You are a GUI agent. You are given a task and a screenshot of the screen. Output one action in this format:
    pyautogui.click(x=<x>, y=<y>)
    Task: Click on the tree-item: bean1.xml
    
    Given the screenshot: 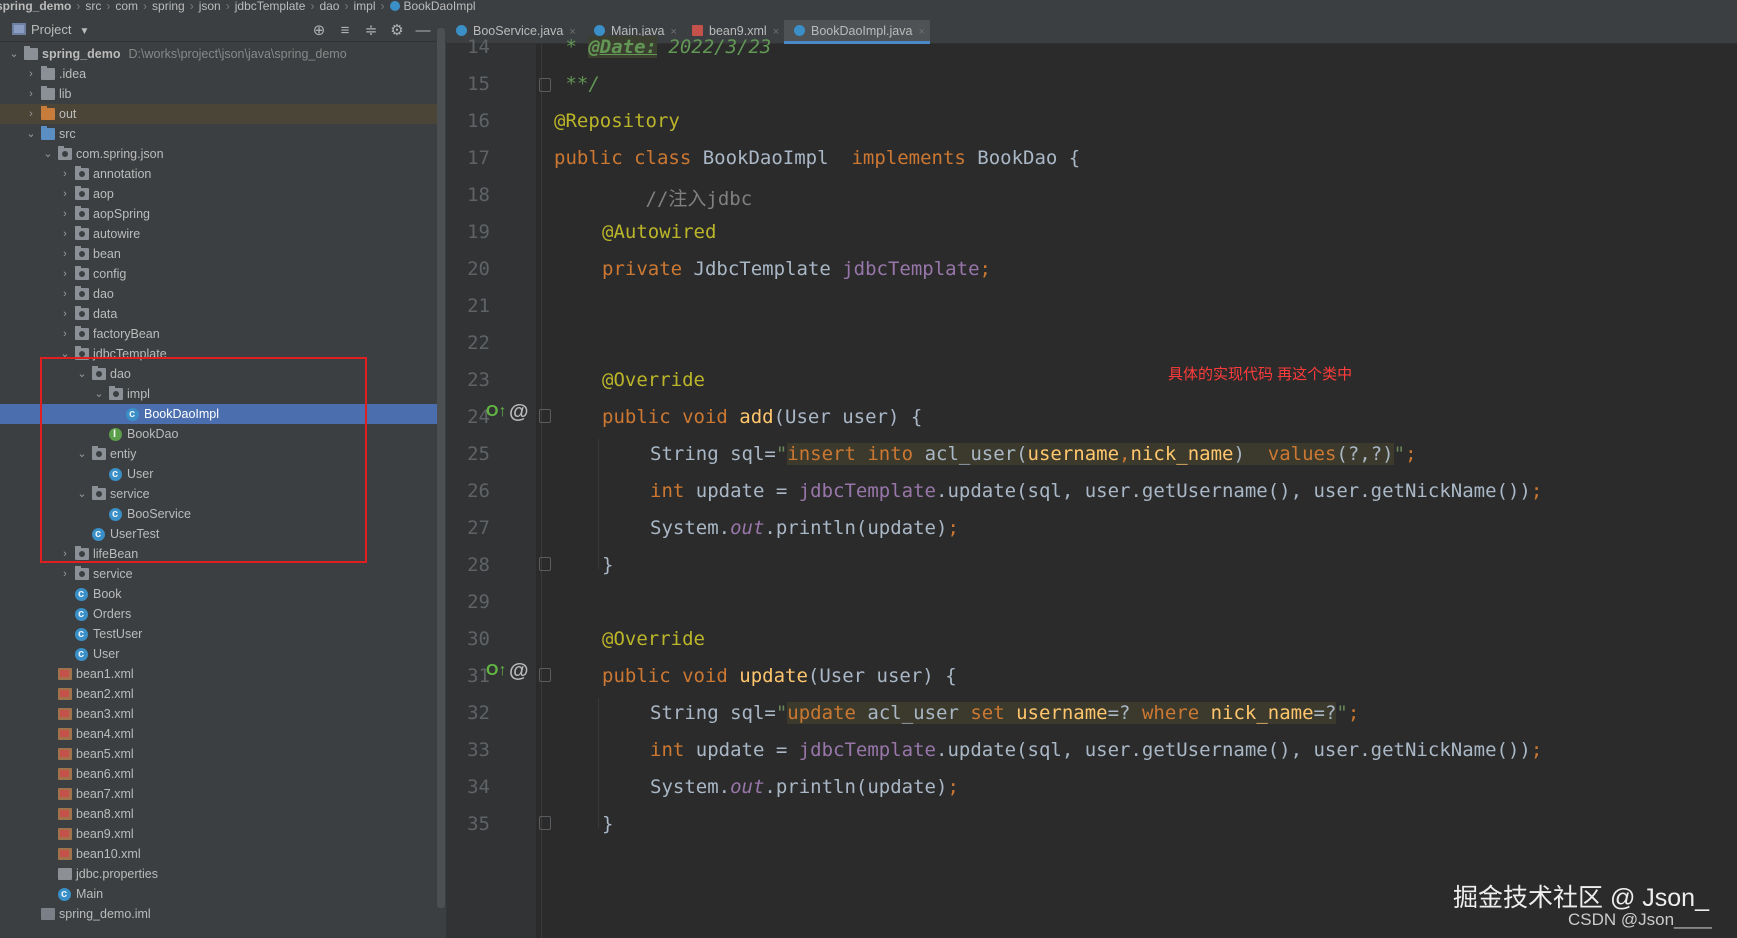 What is the action you would take?
    pyautogui.click(x=220, y=674)
    